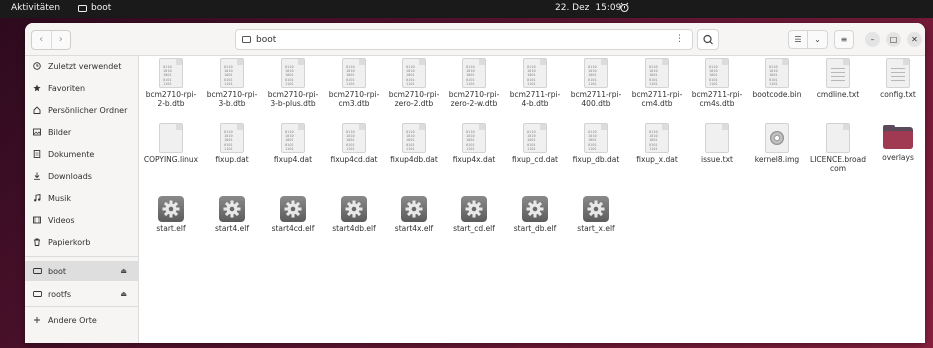 This screenshot has height=348, width=933. I want to click on download-icon, so click(37, 176).